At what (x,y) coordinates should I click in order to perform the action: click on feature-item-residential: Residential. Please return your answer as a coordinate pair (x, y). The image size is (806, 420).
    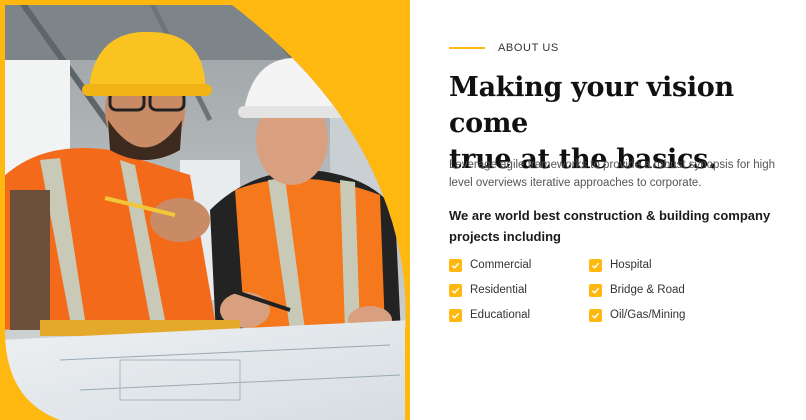
    Looking at the image, I should click on (519, 290).